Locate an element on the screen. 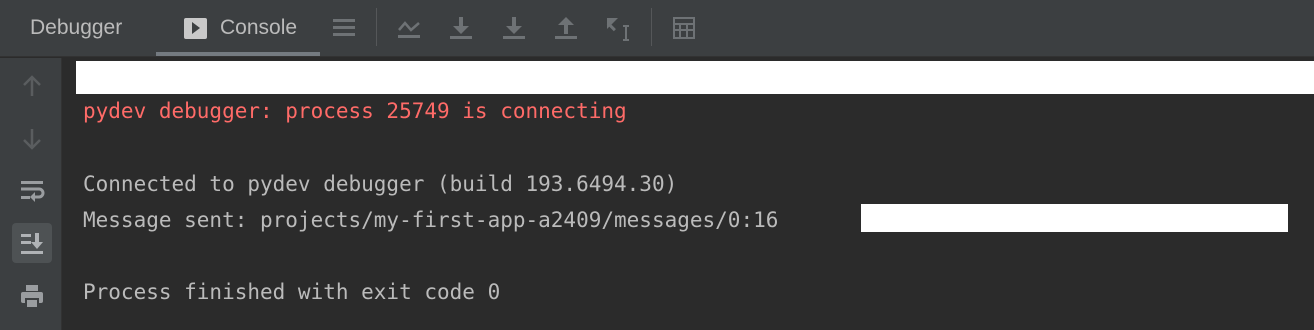 The height and width of the screenshot is (330, 1314). console-icon is located at coordinates (195, 28).